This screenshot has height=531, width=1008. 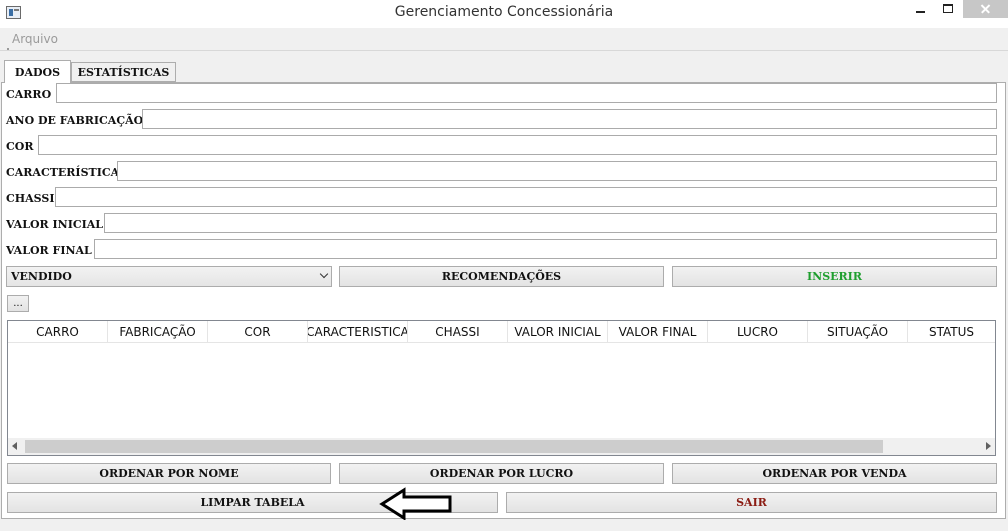 I want to click on menu-bar: Arquivo, so click(x=504, y=39).